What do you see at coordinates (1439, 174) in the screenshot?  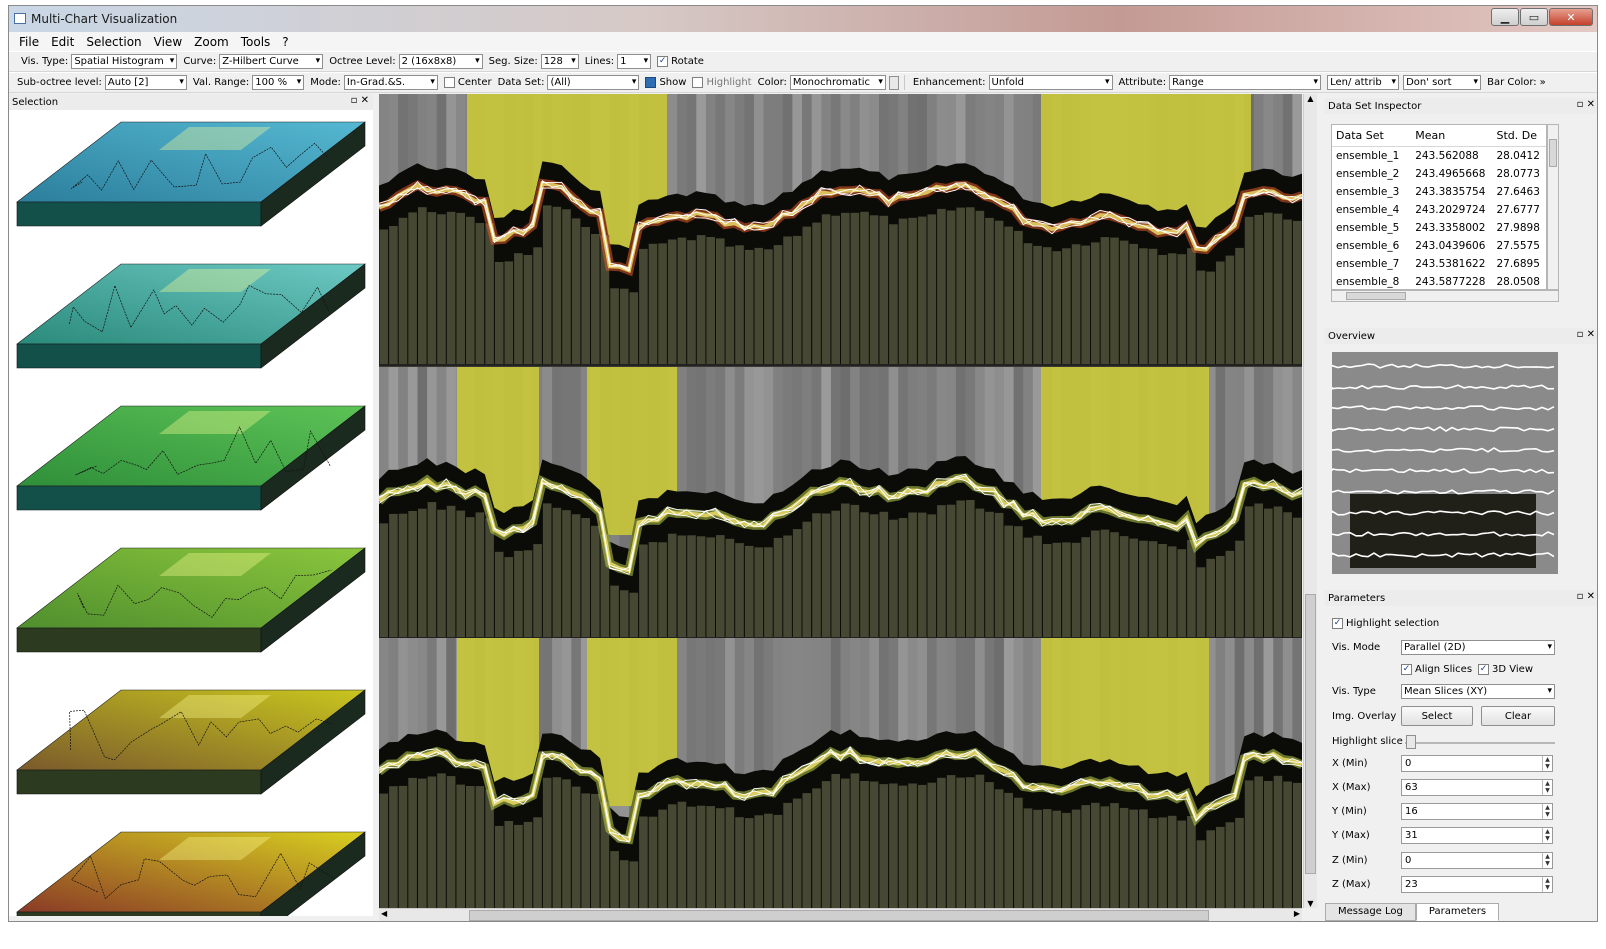 I see `table-row: ensemble_2 243.4965668 28.0773` at bounding box center [1439, 174].